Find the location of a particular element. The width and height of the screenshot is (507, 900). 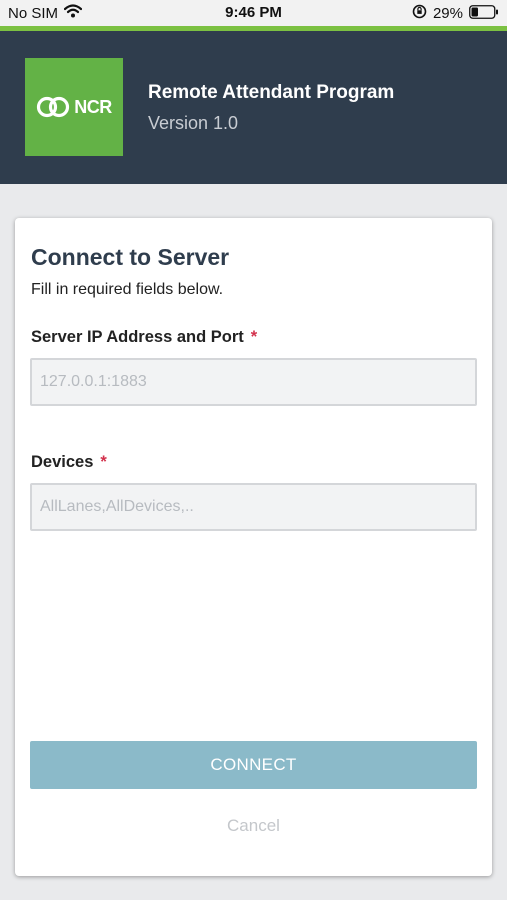

devices-field-label: Devices * is located at coordinates (69, 462).